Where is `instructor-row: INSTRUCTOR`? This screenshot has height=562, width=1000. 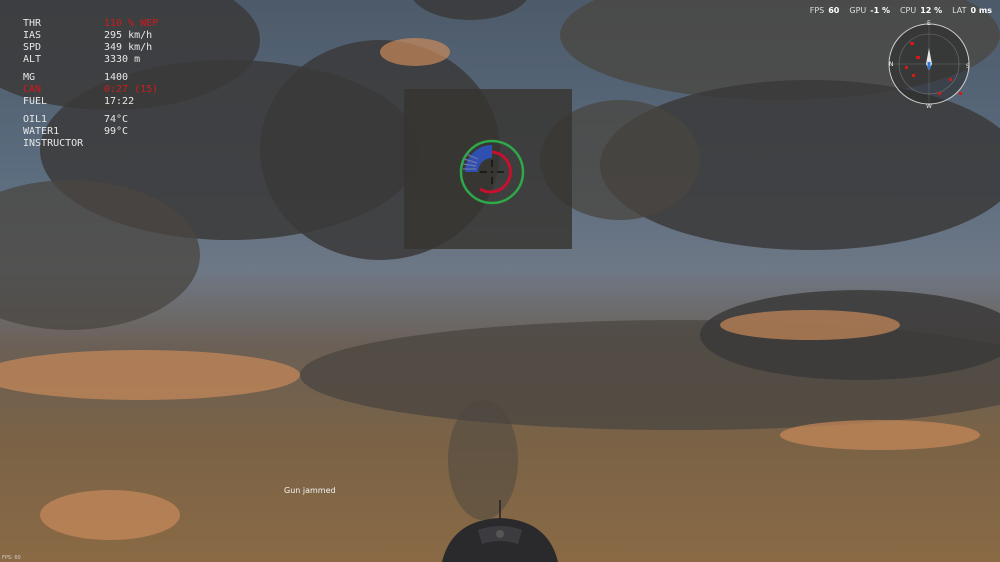
instructor-row: INSTRUCTOR is located at coordinates (90, 144).